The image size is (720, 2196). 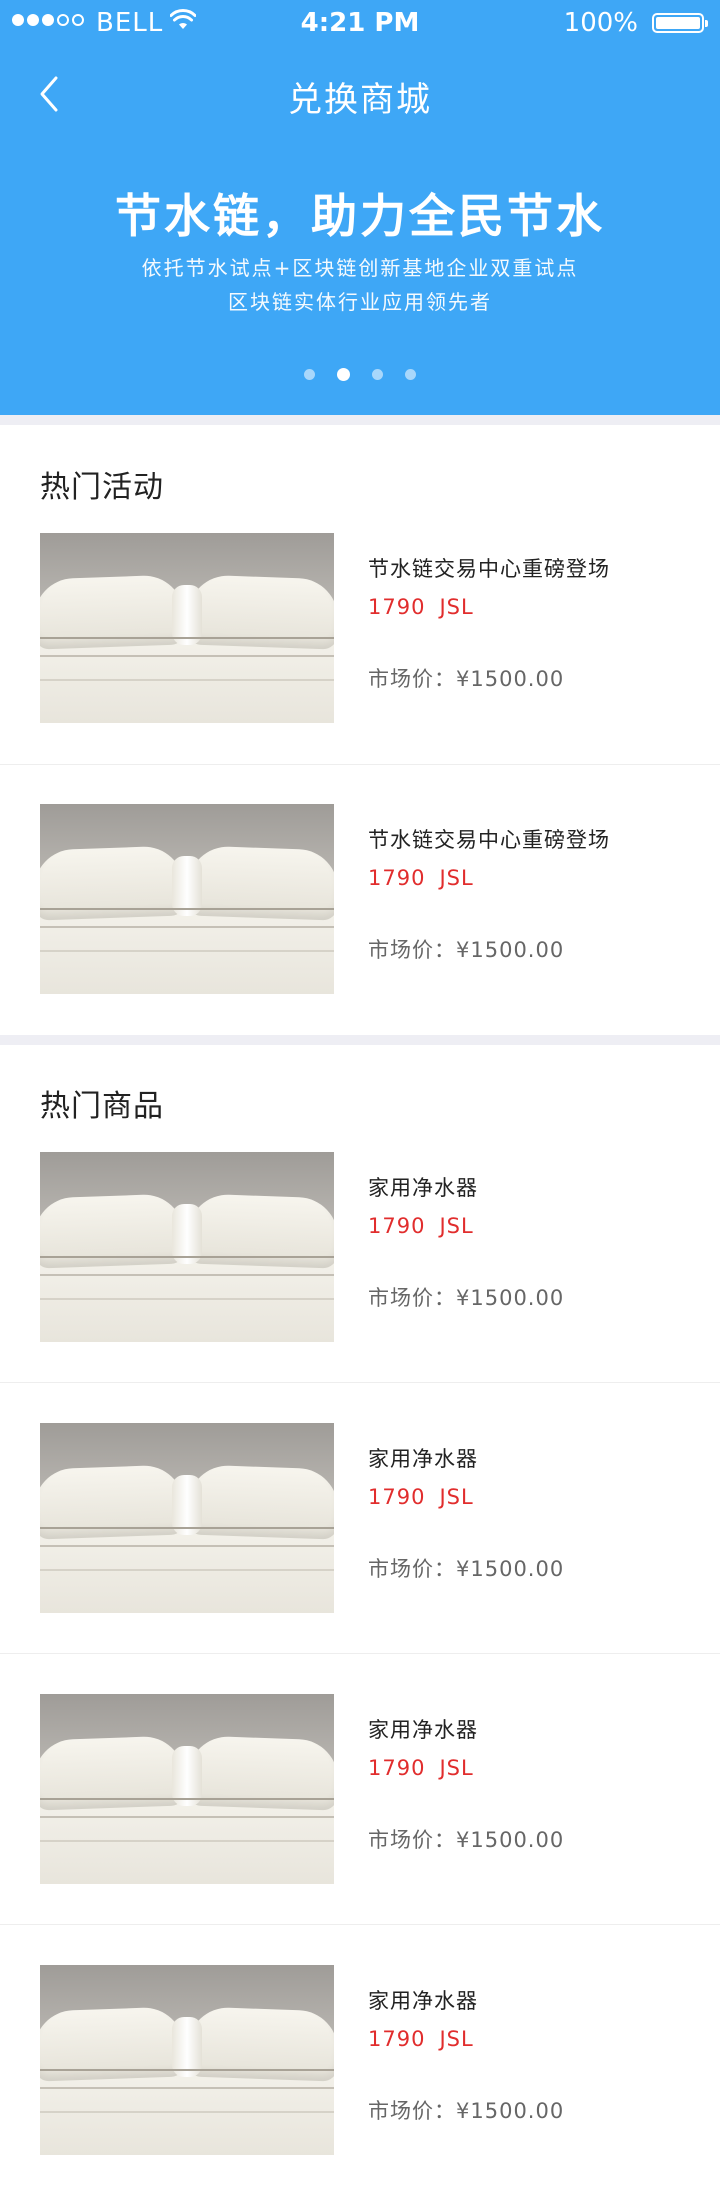 I want to click on section-title-hot-products: 热门商品, so click(x=102, y=1106).